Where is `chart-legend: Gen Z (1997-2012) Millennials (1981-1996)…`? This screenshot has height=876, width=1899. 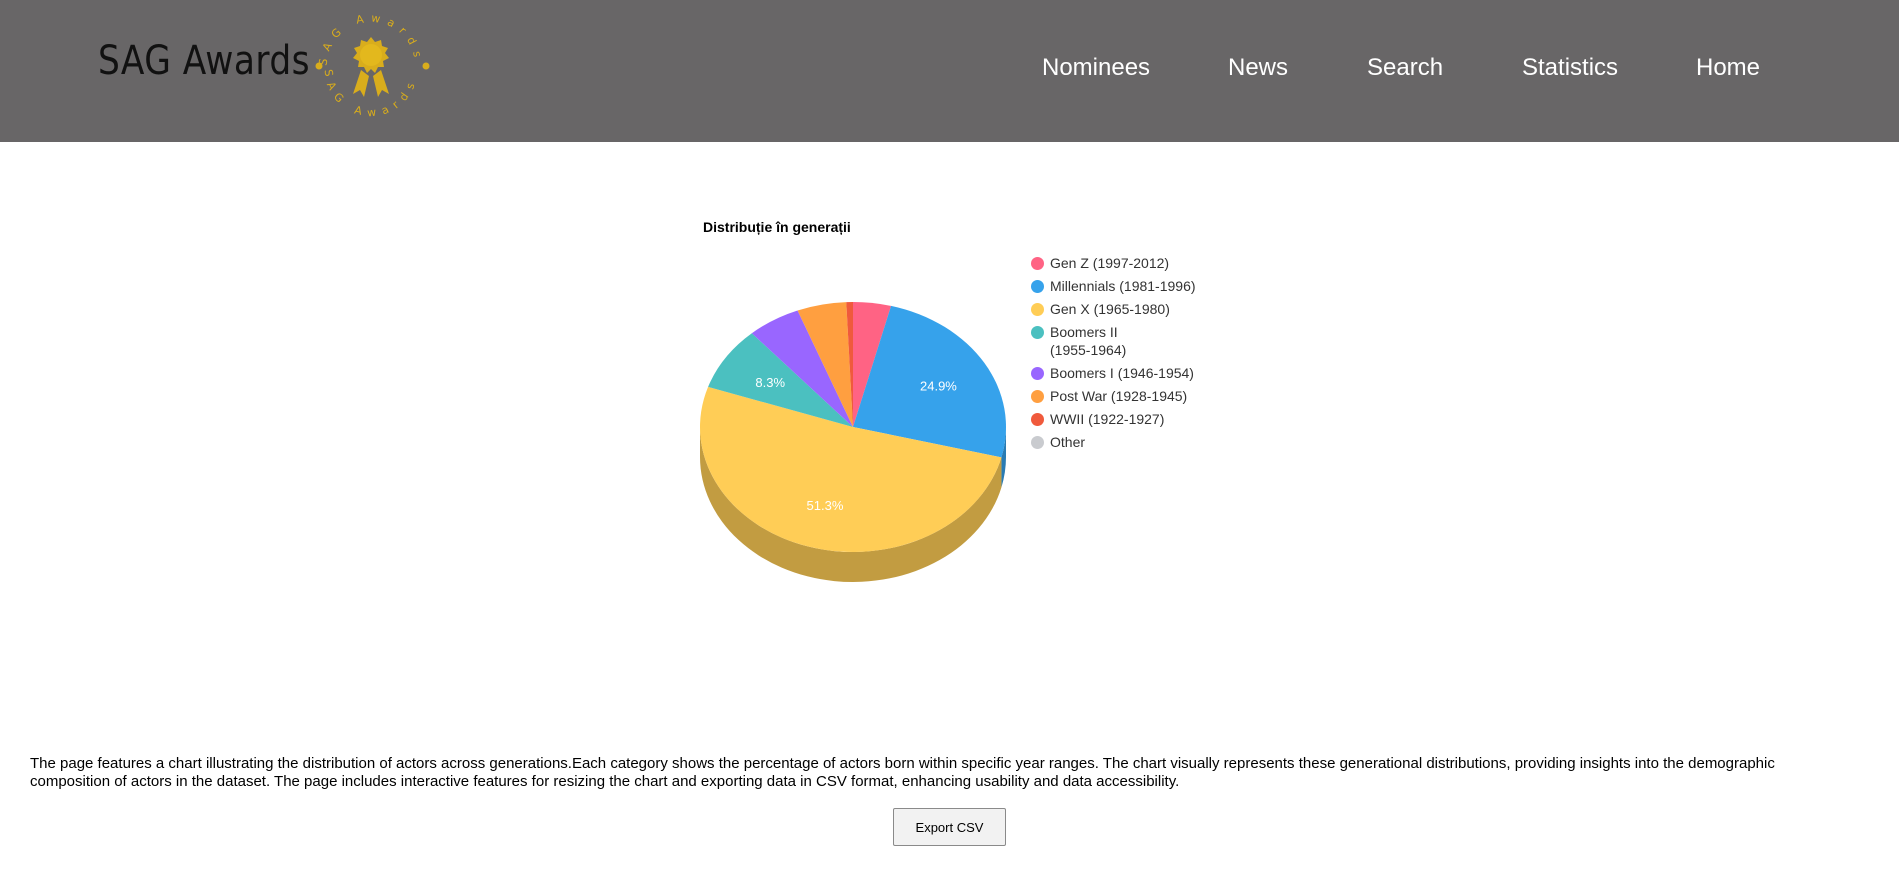
chart-legend: Gen Z (1997-2012) Millennials (1981-1996)… is located at coordinates (1131, 355).